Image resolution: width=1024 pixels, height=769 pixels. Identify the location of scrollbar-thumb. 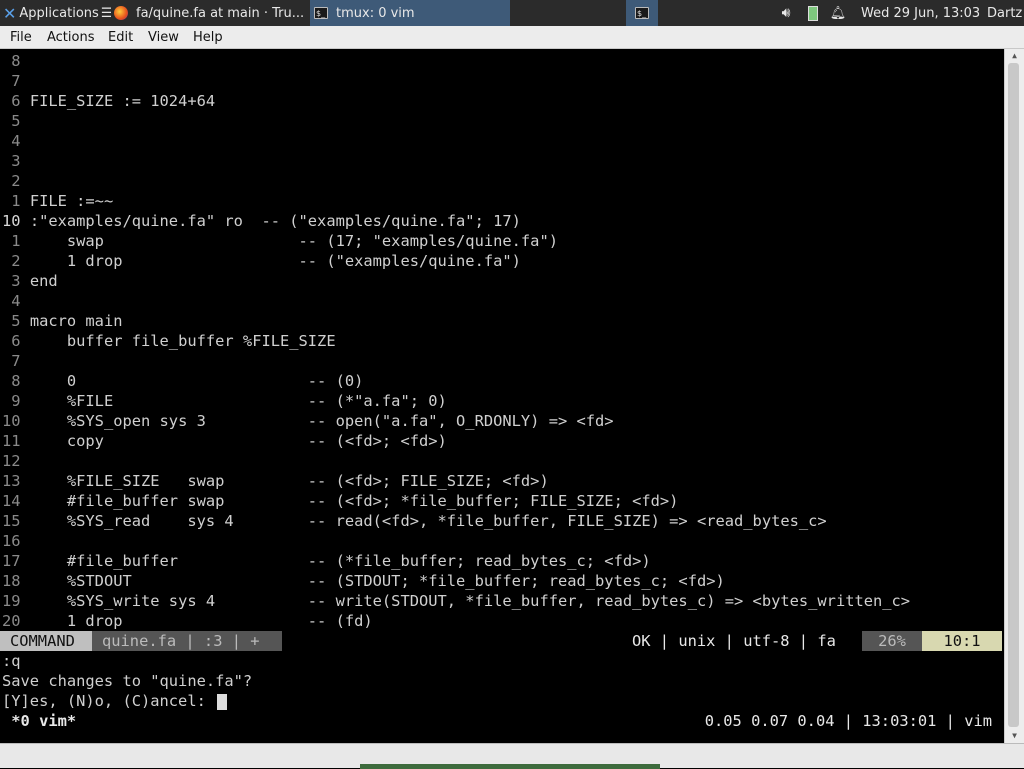
(1013, 395).